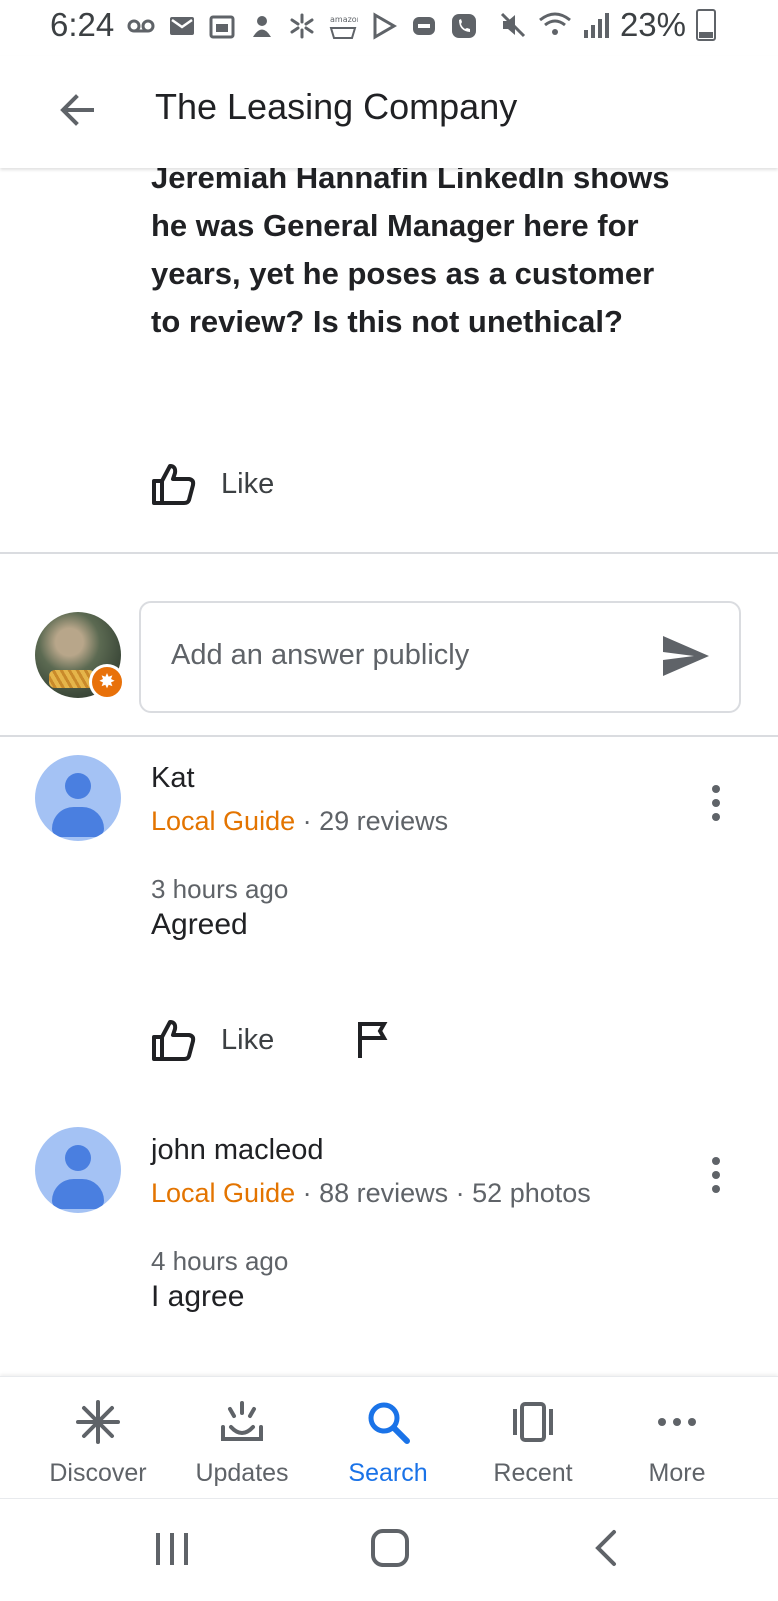 This screenshot has height=1601, width=778. I want to click on bottom-navigation: Discover Updates Search Recent More, so click(389, 1437).